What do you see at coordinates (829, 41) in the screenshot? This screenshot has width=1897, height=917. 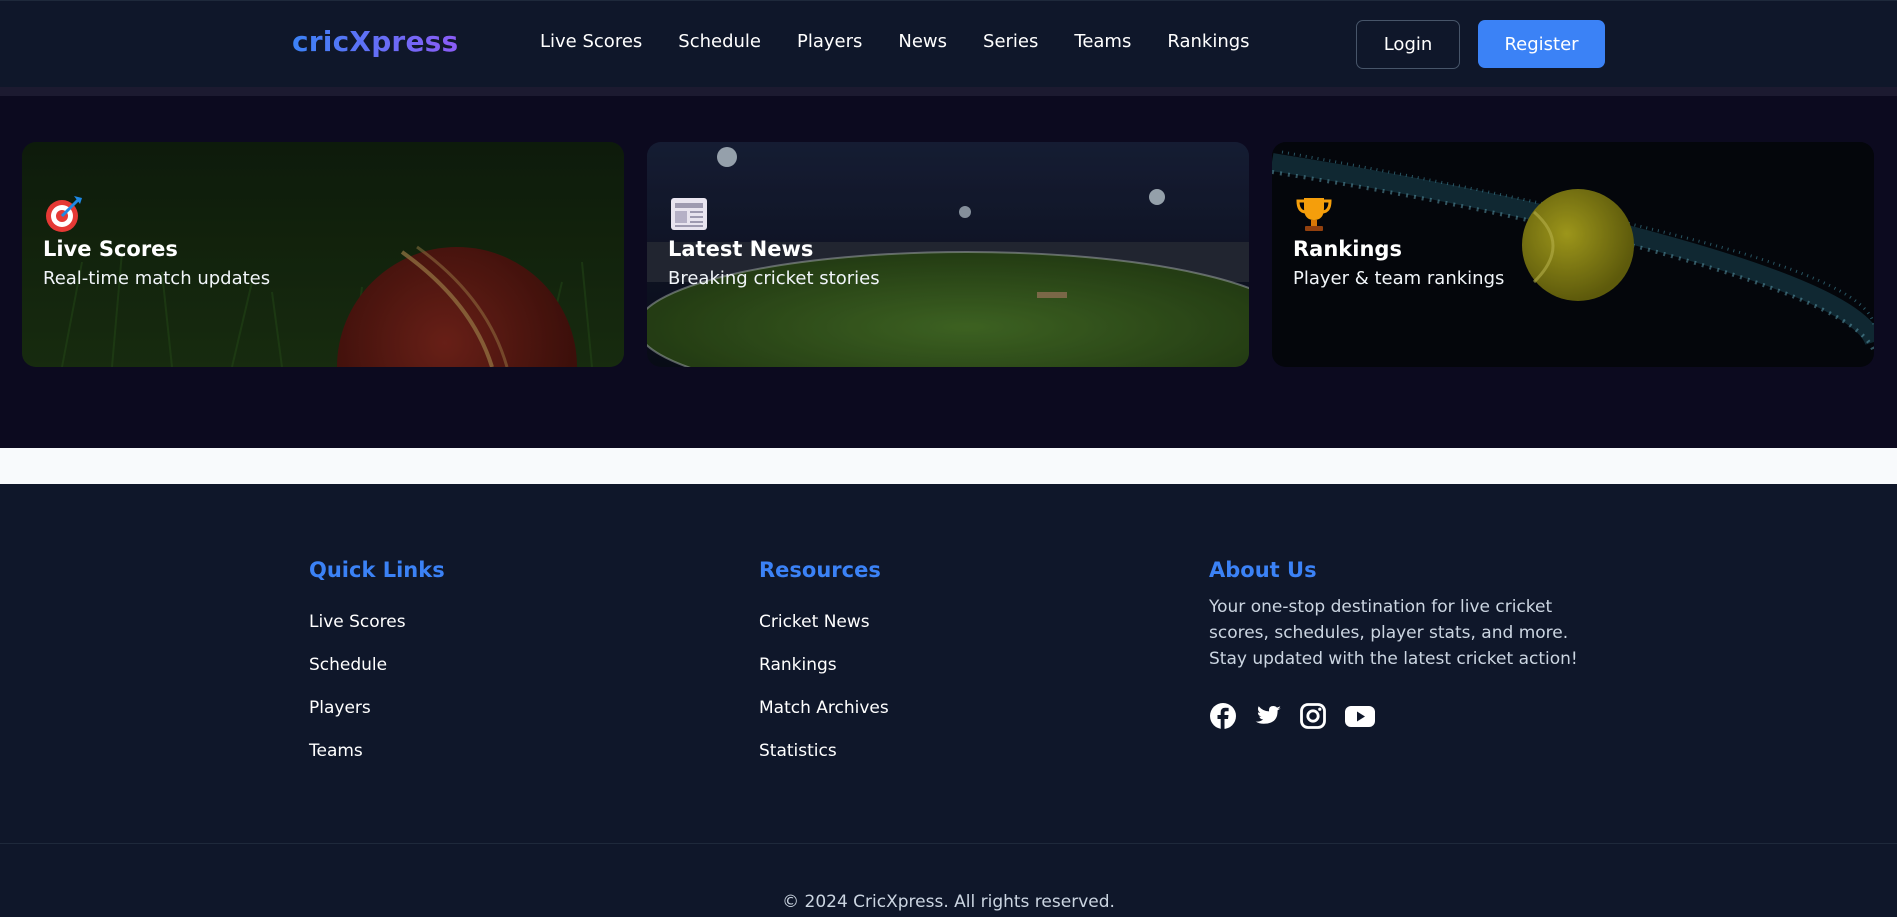 I see `nav-players: Players` at bounding box center [829, 41].